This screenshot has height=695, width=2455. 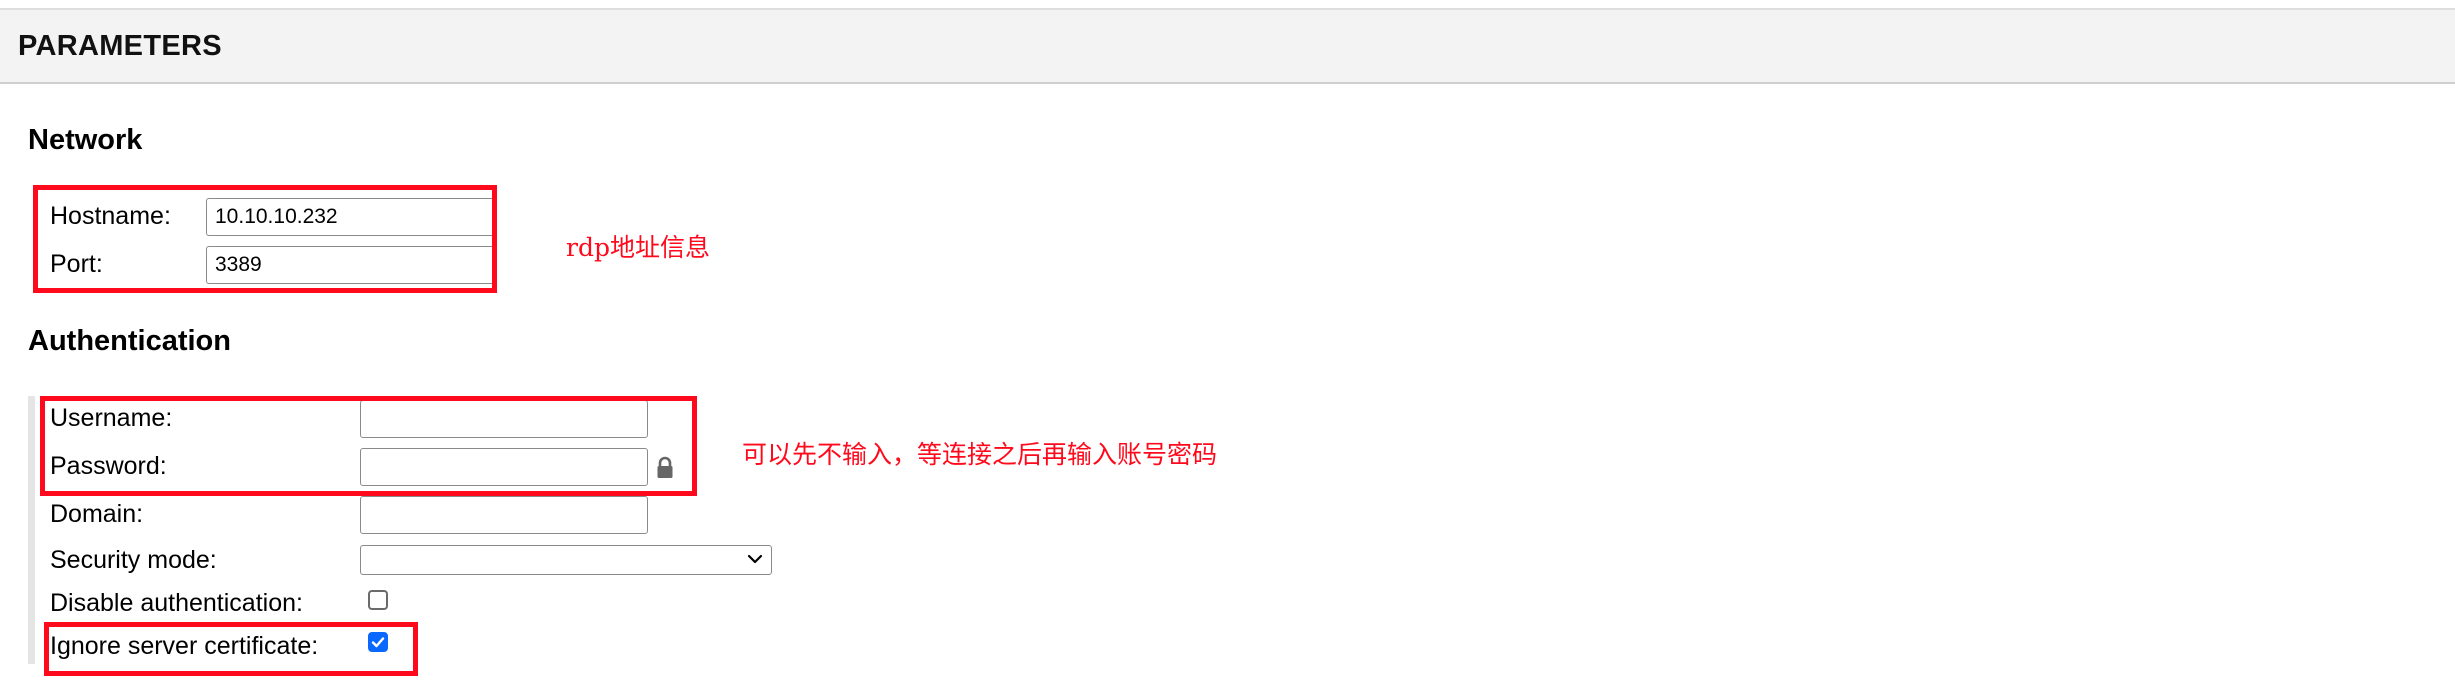 I want to click on network-highlight-box, so click(x=265, y=239).